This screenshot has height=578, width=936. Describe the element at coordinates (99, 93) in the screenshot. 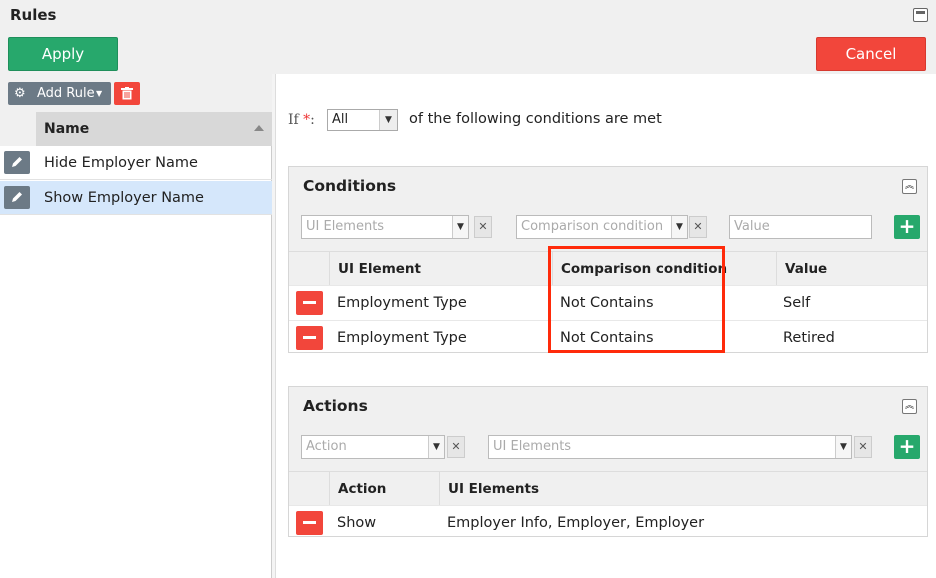

I see `caret-down-icon: ▼` at that location.